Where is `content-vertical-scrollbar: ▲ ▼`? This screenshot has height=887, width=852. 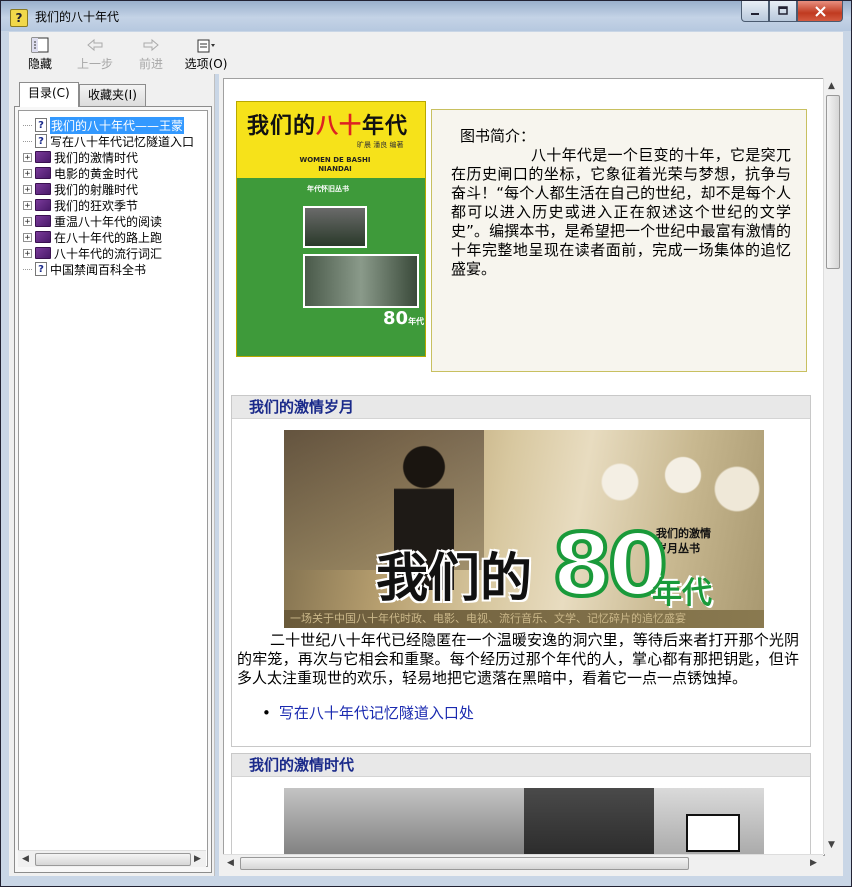
content-vertical-scrollbar: ▲ ▼ is located at coordinates (832, 466).